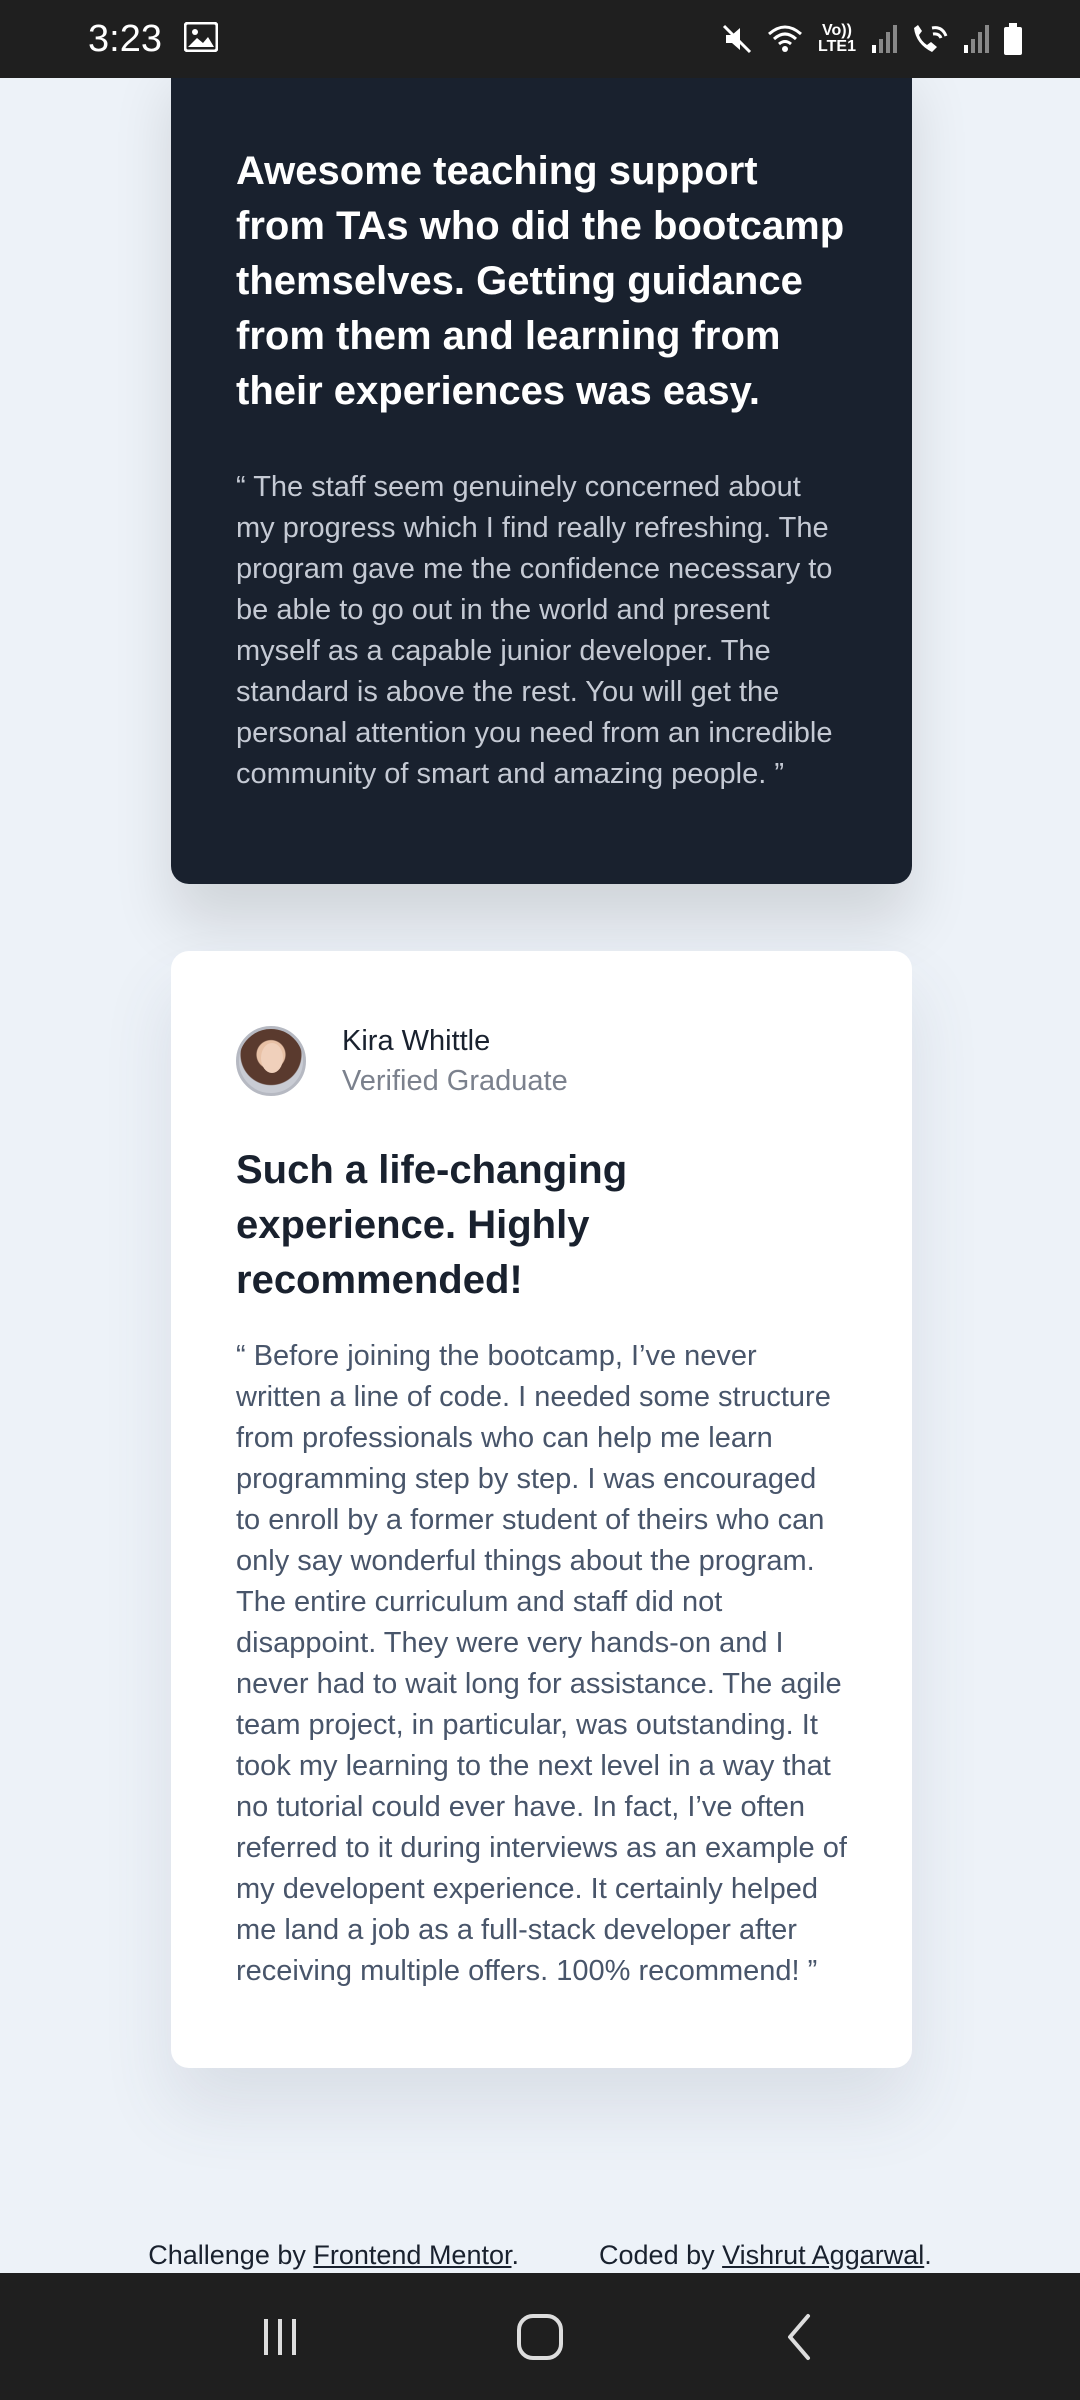 Image resolution: width=1080 pixels, height=2400 pixels. I want to click on avatar, so click(271, 1061).